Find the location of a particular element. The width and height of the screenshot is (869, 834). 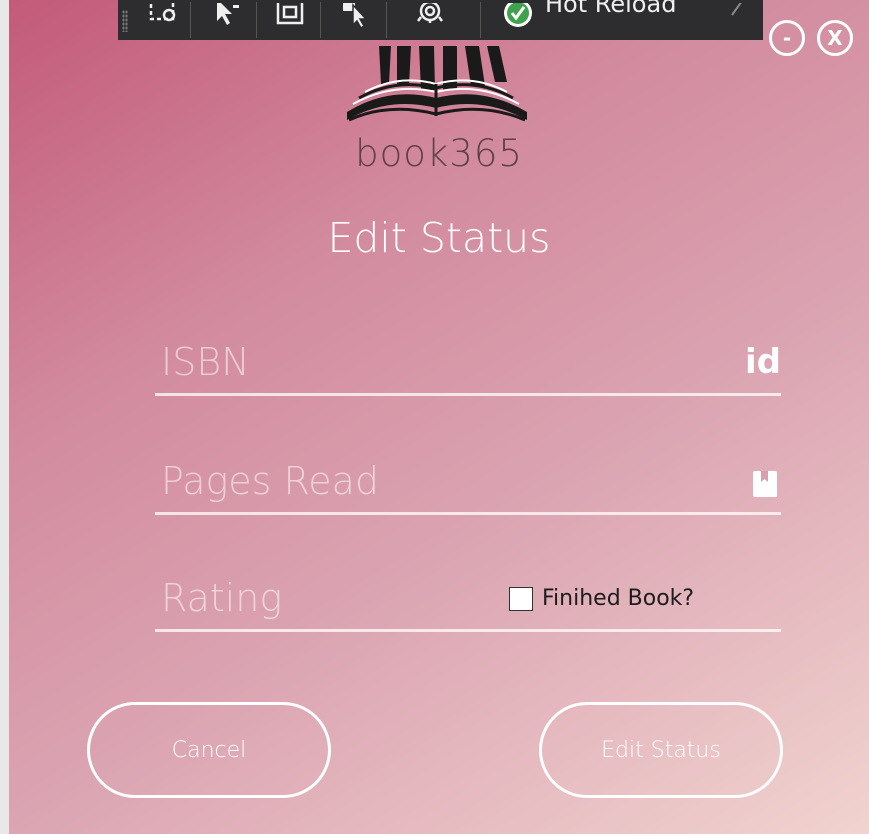

id-icon: id is located at coordinates (763, 362).